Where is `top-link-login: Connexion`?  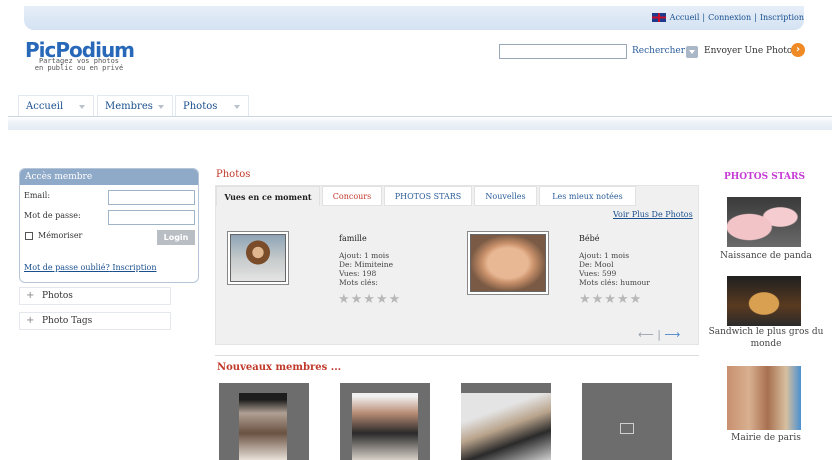
top-link-login: Connexion is located at coordinates (729, 17).